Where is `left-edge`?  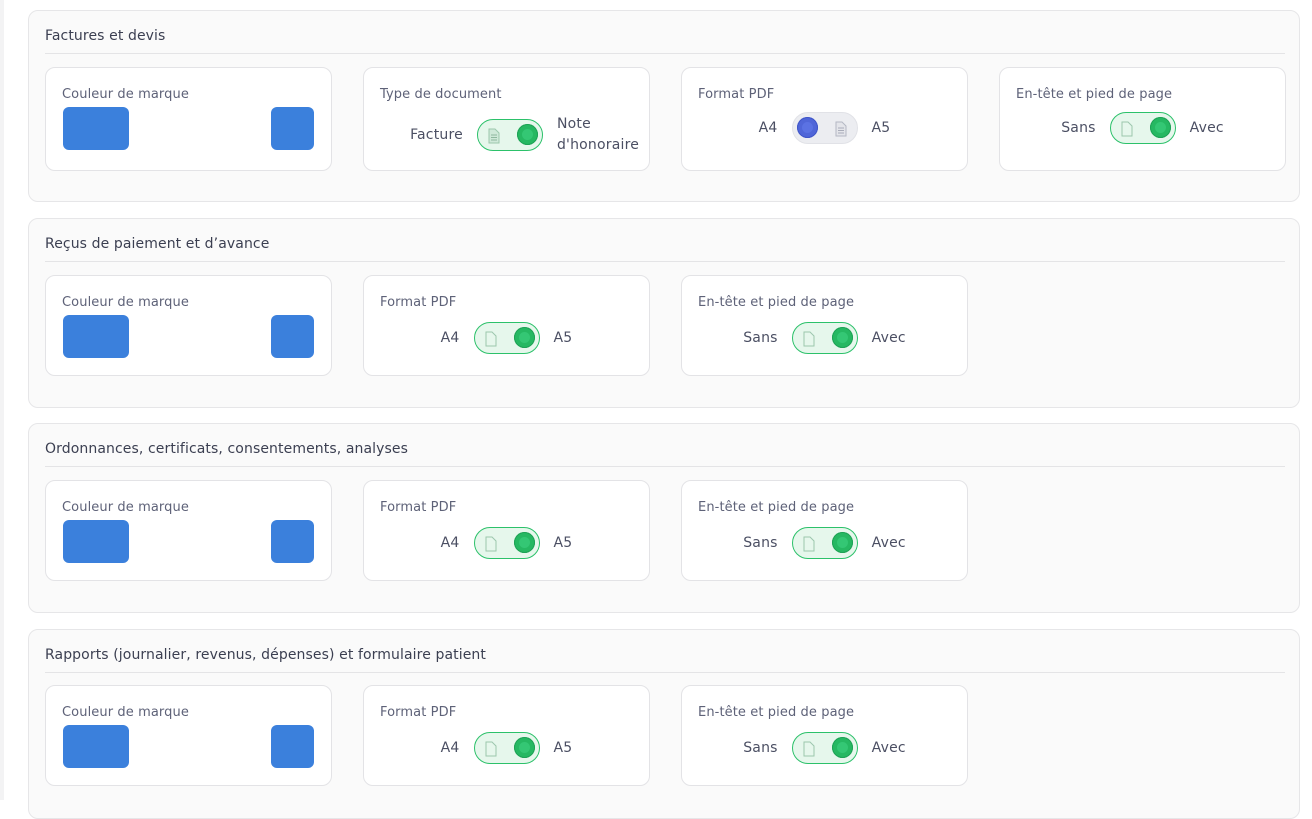 left-edge is located at coordinates (2, 400).